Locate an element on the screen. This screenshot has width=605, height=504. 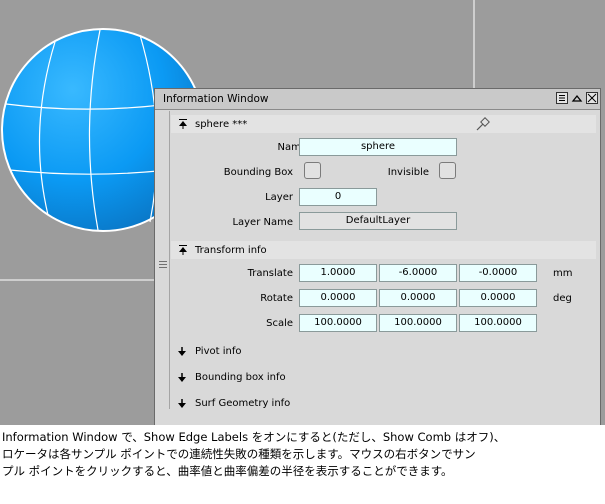
caption-line: プル ポイントをクリックすると、曲率値と曲率偏差の半径を表示することができます。 is located at coordinates (227, 471).